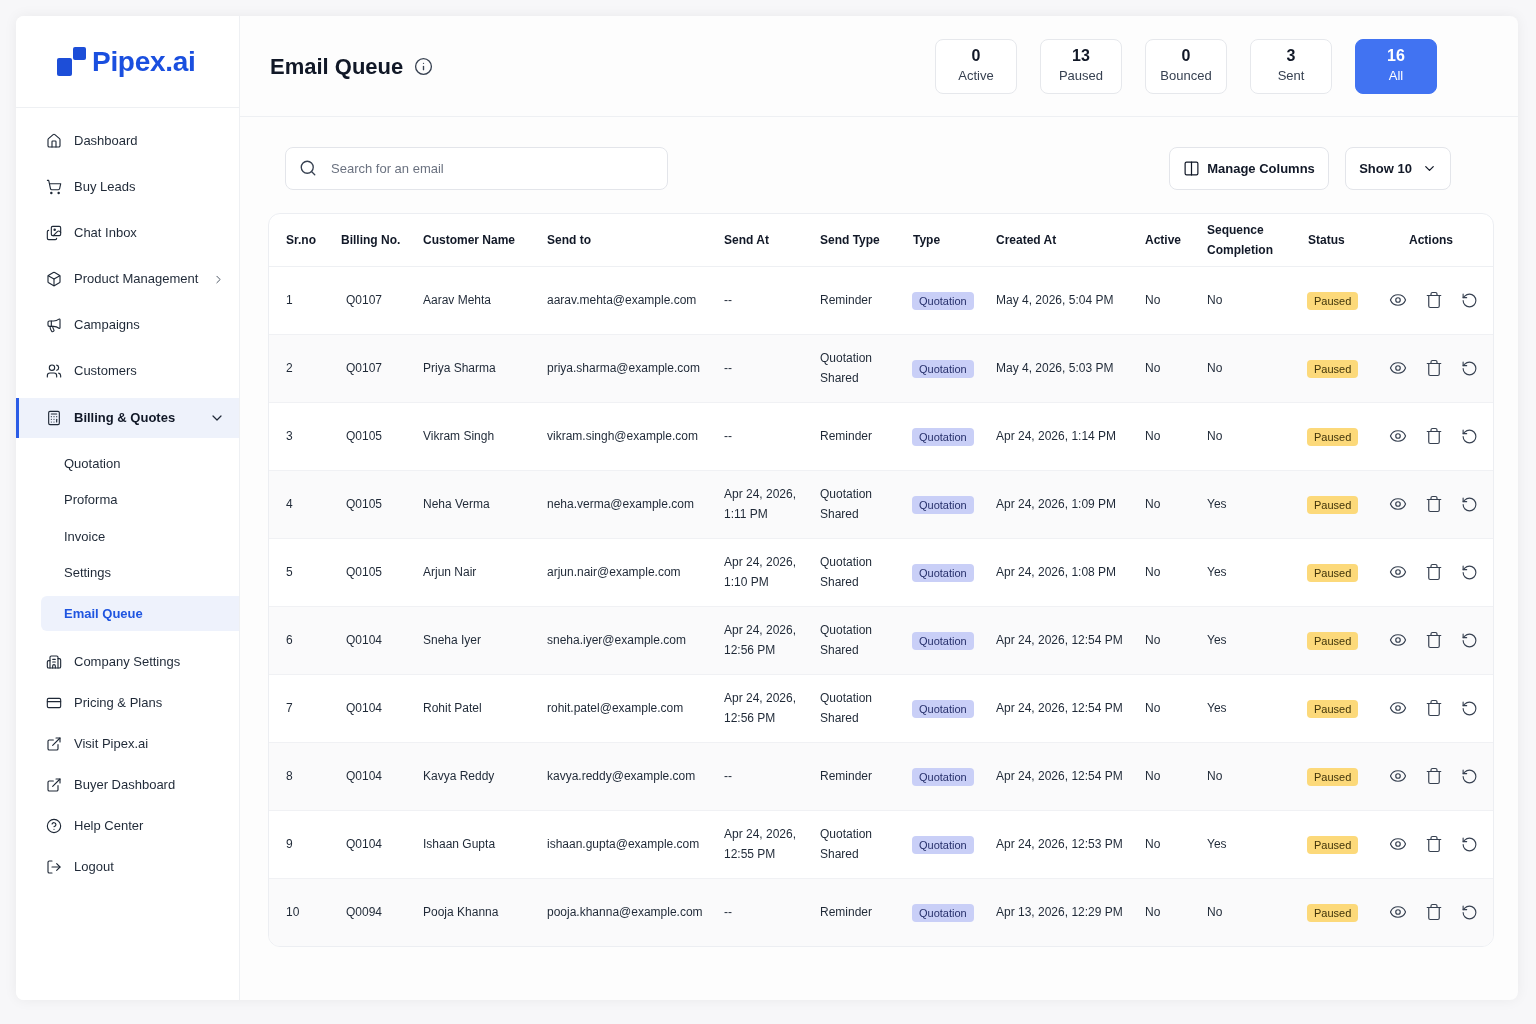 Image resolution: width=1536 pixels, height=1024 pixels. I want to click on table-cell: Apr 24, 2026, 12:55 PM, so click(755, 844).